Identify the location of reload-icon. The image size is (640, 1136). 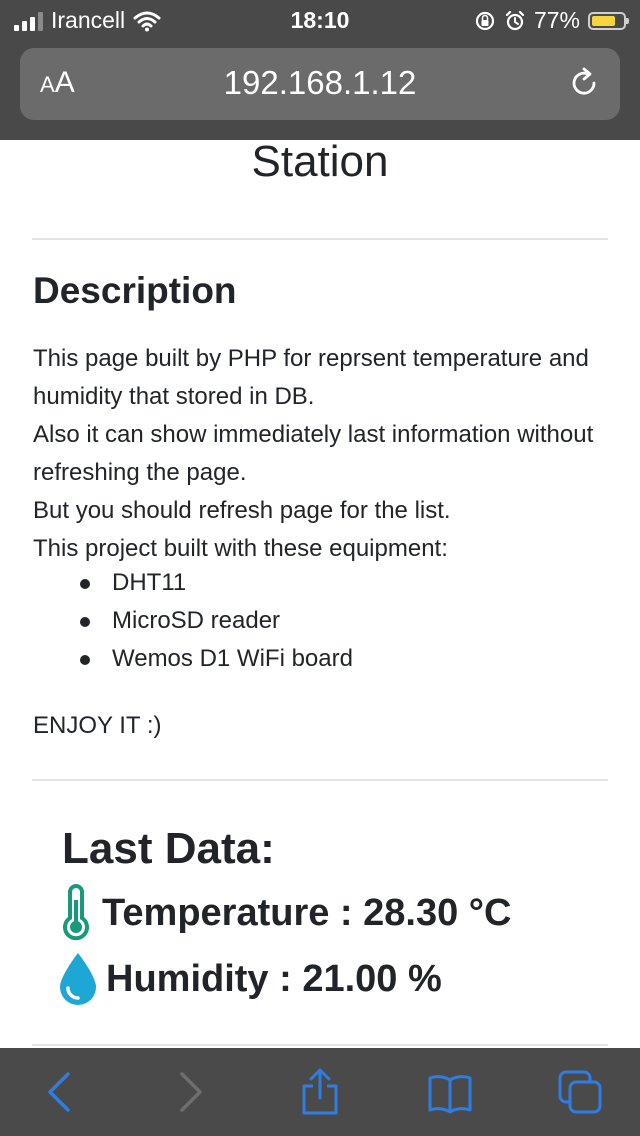
(585, 83).